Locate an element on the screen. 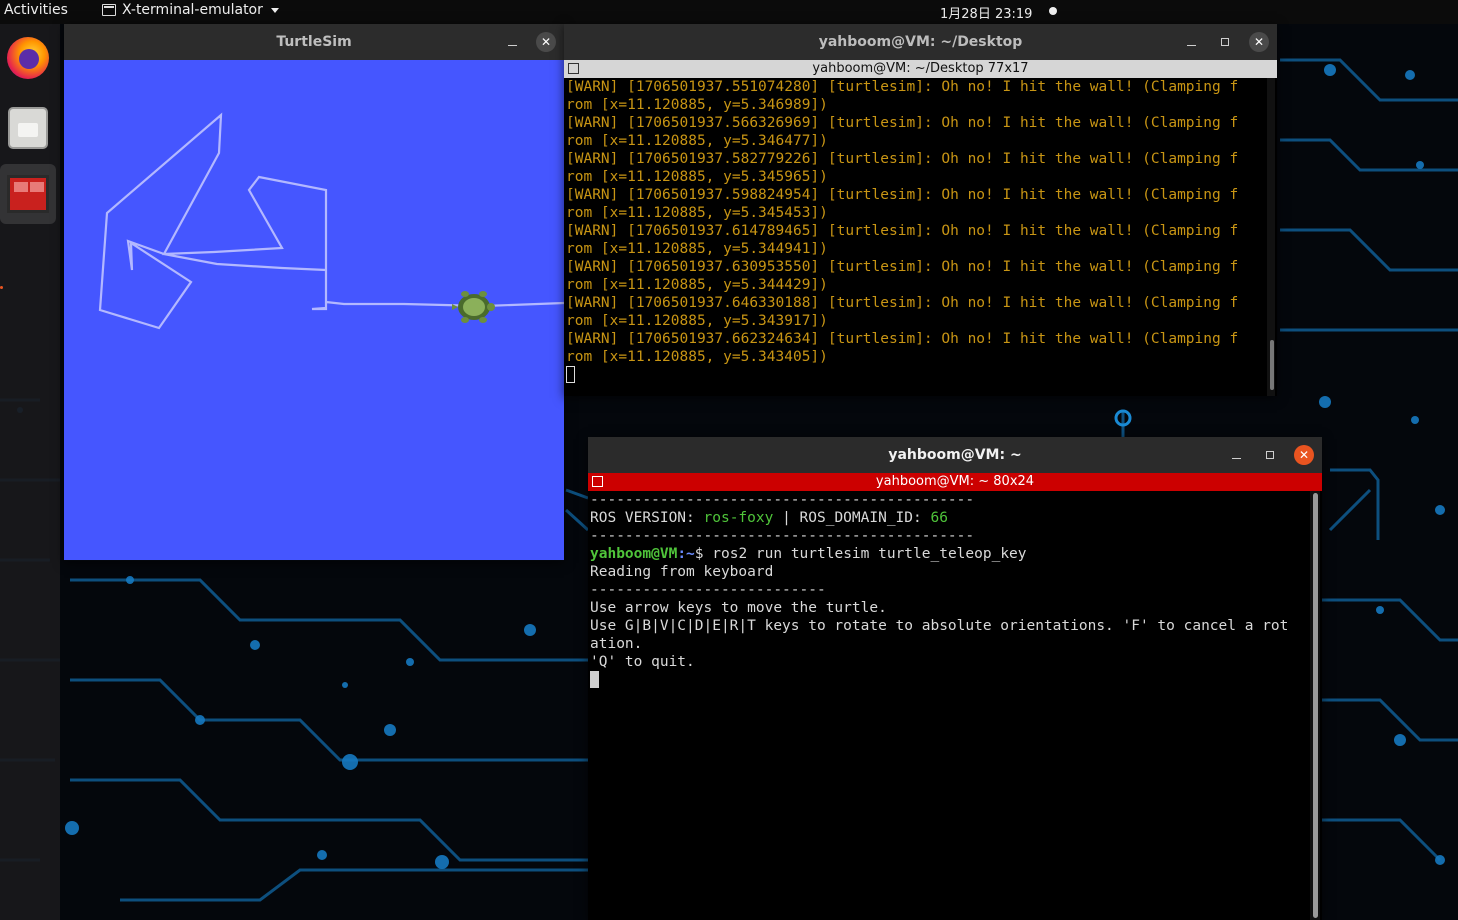 This screenshot has height=920, width=1458. running-indicator-icon is located at coordinates (1, 287).